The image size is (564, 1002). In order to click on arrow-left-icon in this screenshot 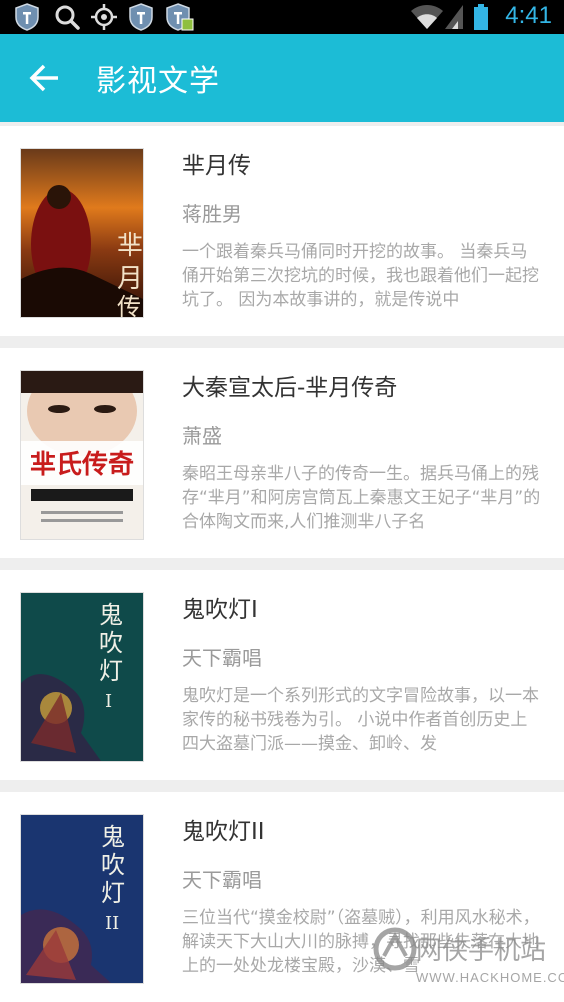, I will do `click(46, 78)`.